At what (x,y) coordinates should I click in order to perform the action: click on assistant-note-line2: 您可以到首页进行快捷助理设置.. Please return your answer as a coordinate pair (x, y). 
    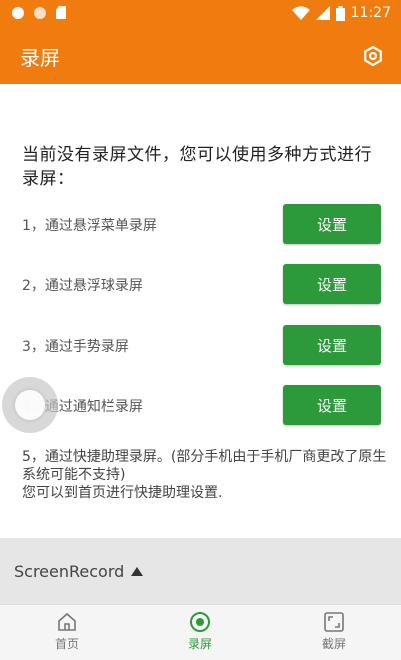
    Looking at the image, I should click on (122, 493).